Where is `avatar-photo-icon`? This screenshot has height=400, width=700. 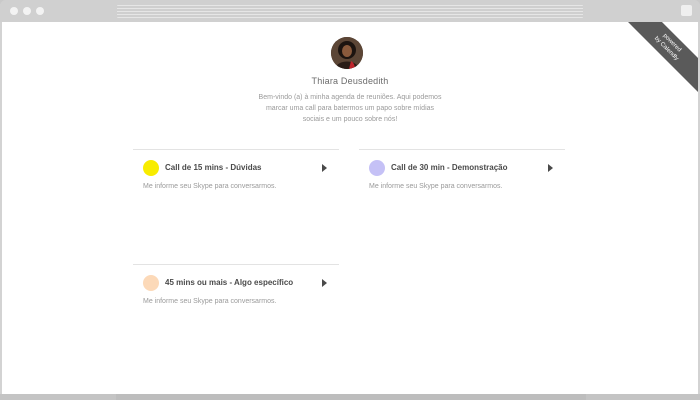 avatar-photo-icon is located at coordinates (347, 53).